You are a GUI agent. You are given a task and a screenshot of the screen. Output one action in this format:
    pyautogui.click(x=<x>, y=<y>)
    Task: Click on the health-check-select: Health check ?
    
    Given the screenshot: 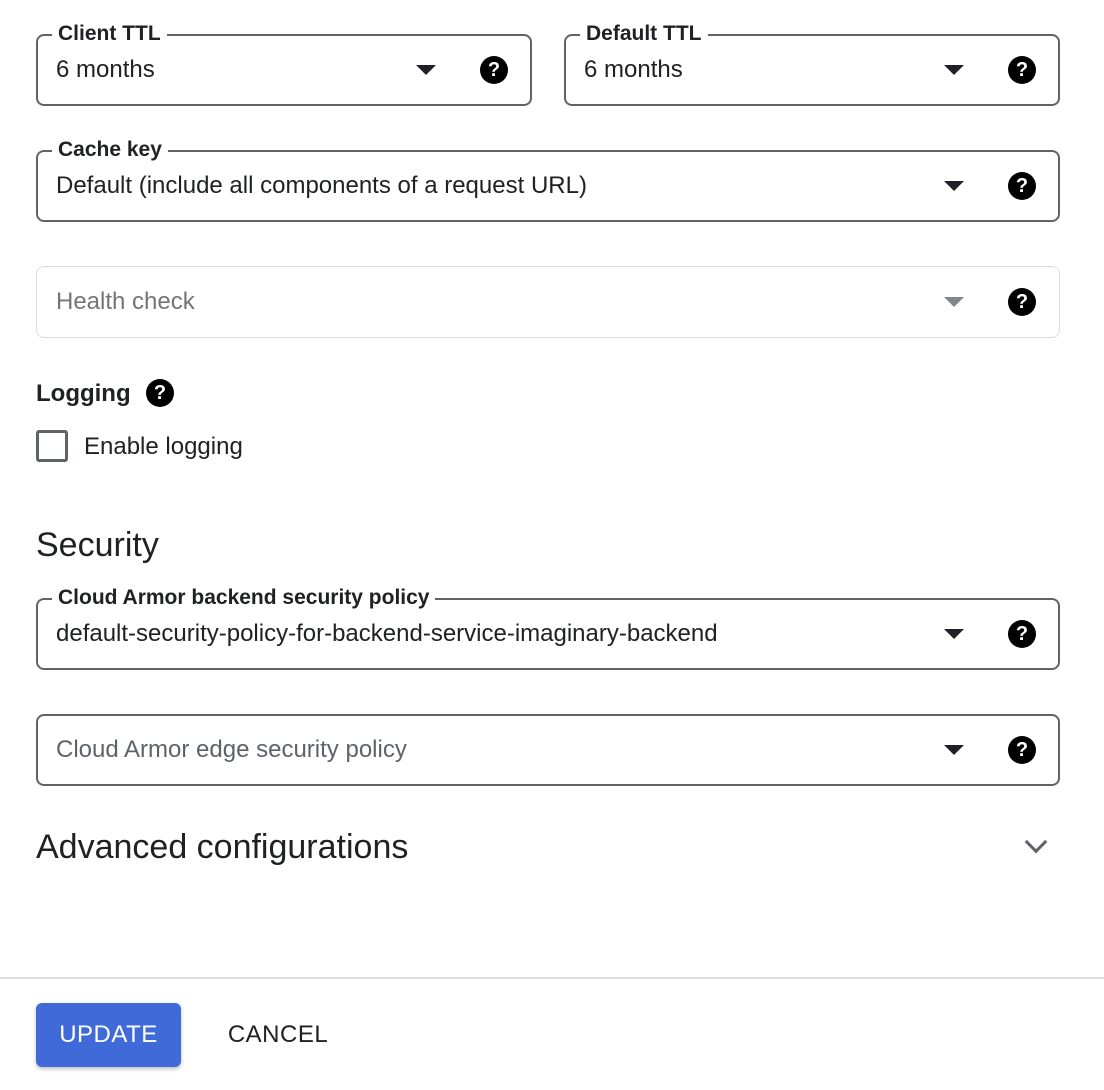 What is the action you would take?
    pyautogui.click(x=548, y=302)
    